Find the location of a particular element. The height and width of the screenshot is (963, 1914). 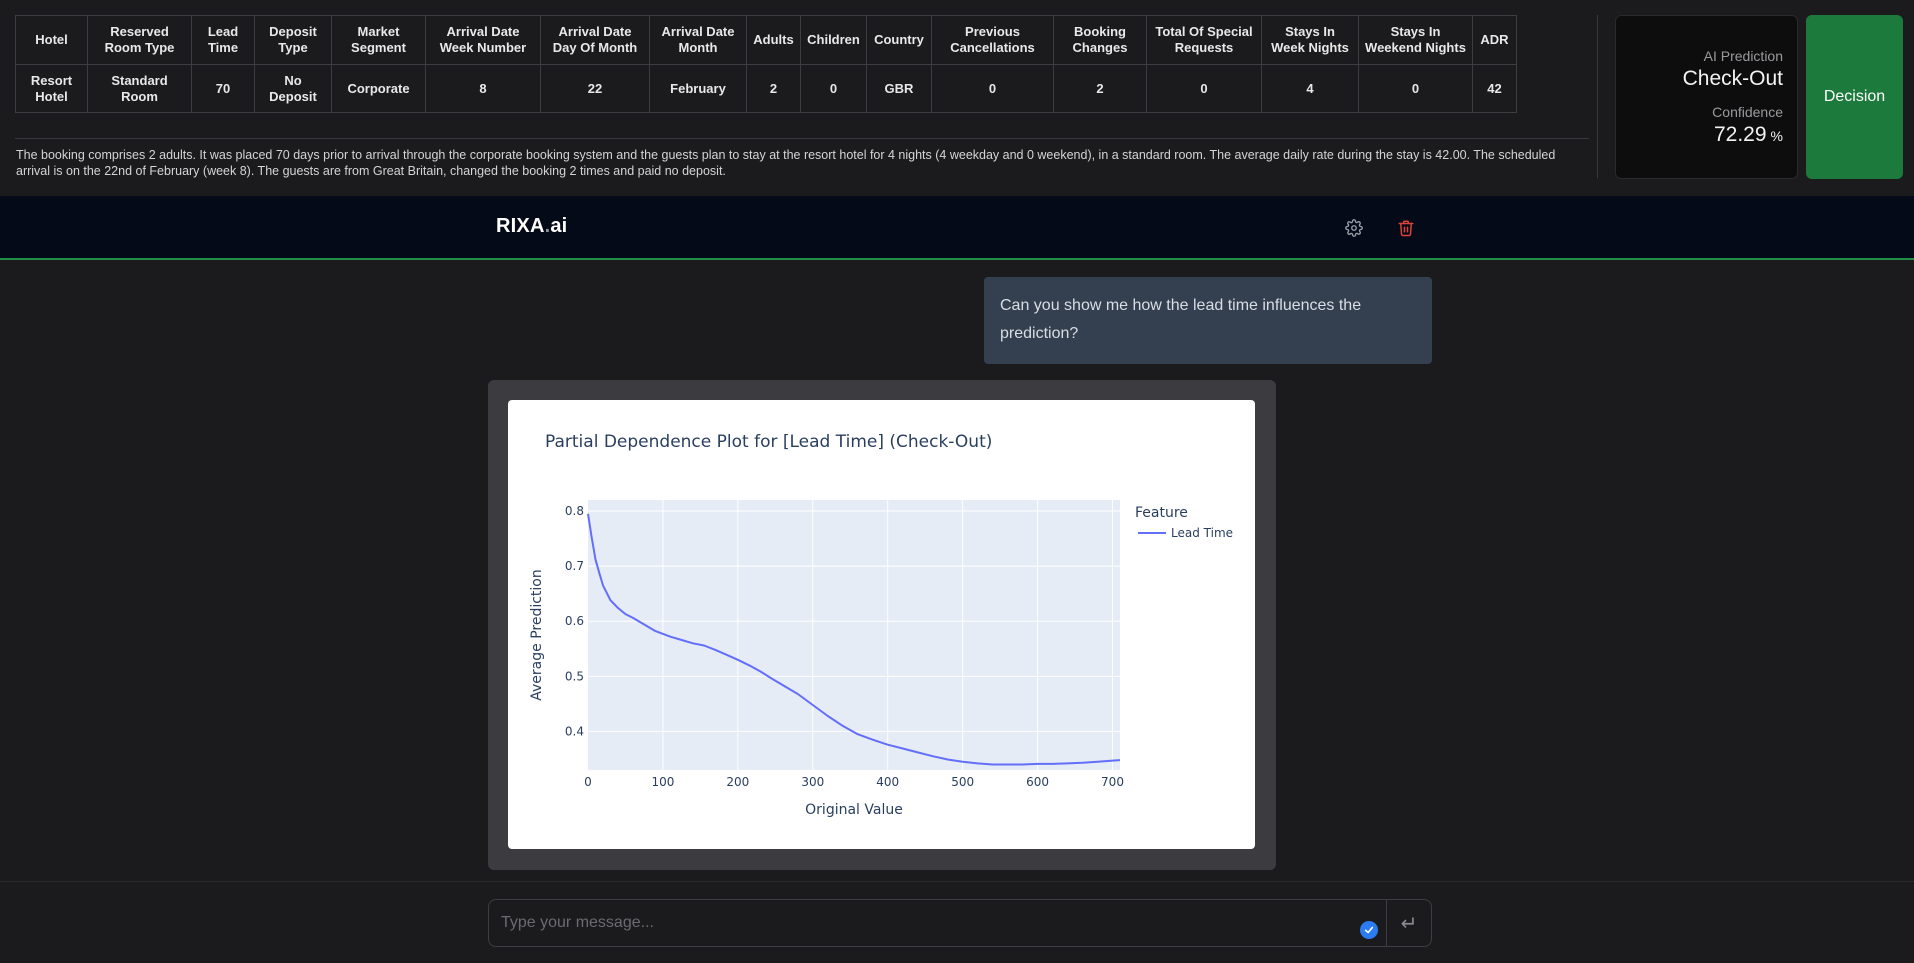

y-tick-label: 0.4 is located at coordinates (574, 731).